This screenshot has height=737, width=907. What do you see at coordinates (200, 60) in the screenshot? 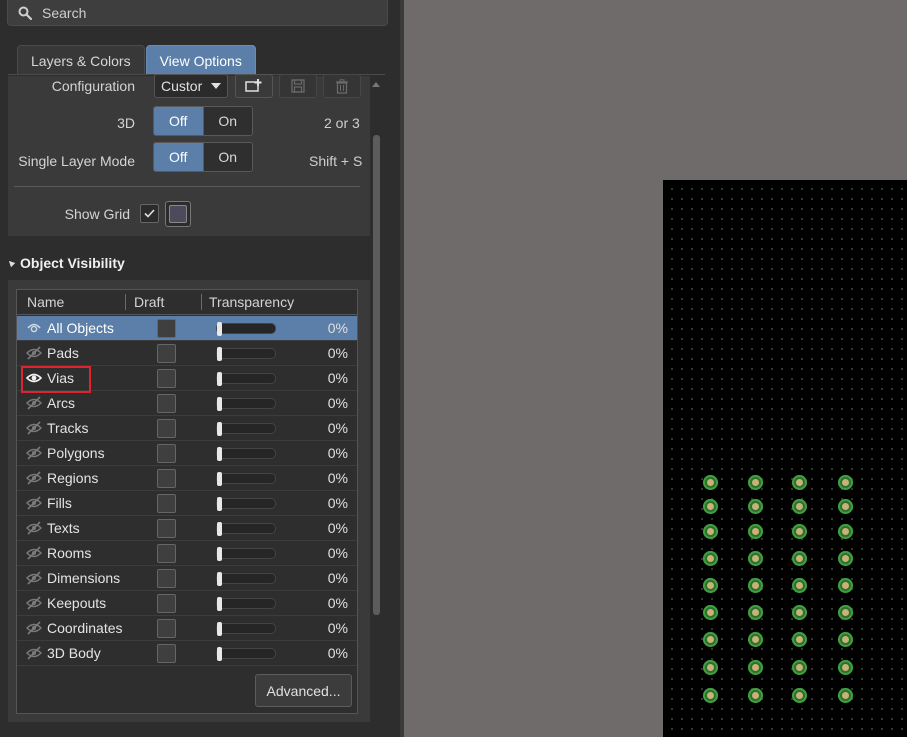
I see `tab-view-options: View Options` at bounding box center [200, 60].